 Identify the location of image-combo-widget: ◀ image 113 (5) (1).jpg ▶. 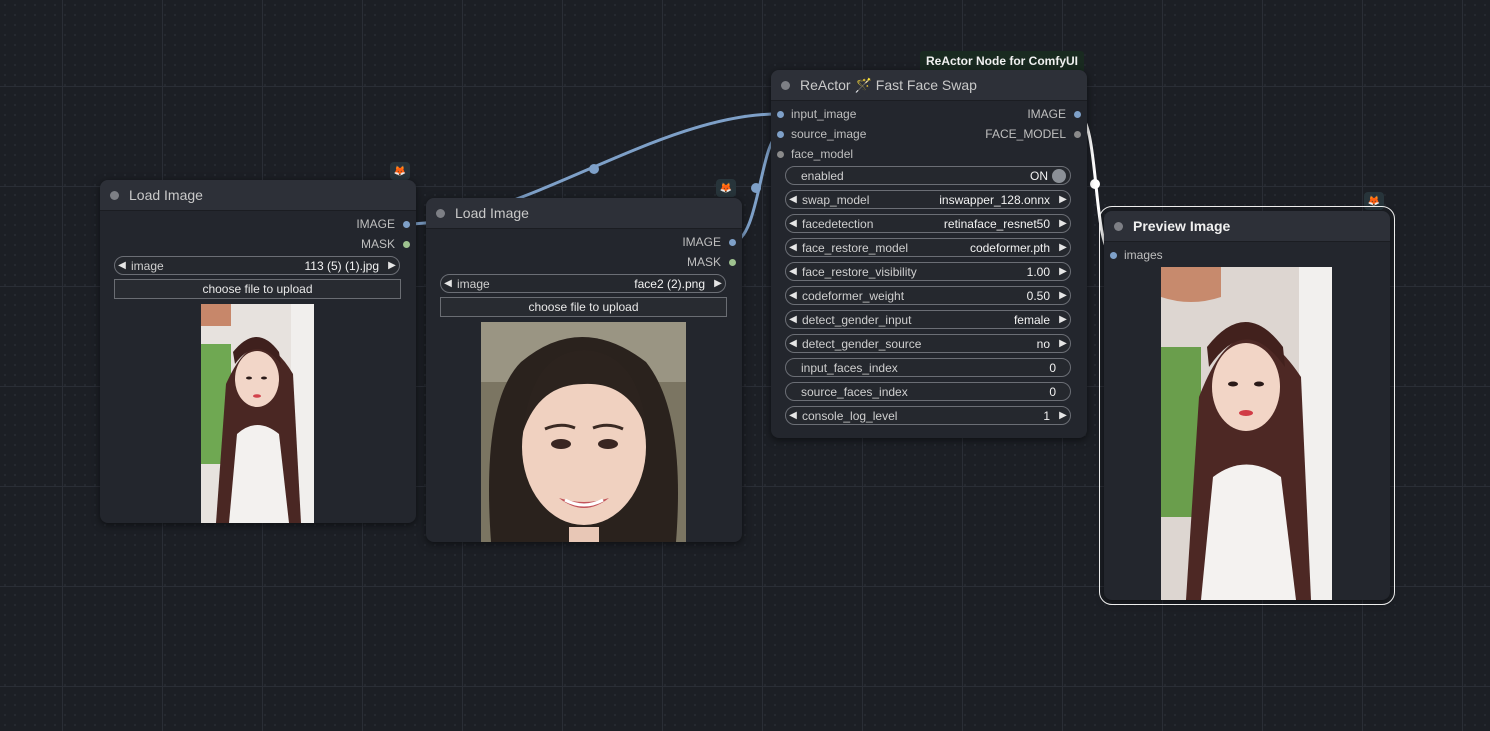
(257, 265).